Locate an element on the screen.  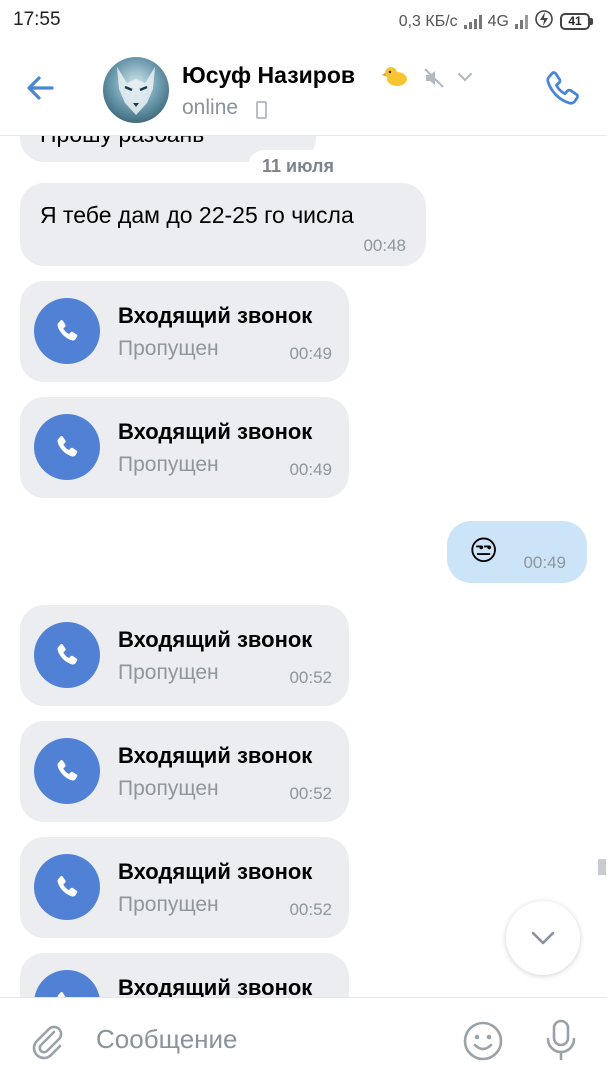
muted-icon is located at coordinates (434, 78).